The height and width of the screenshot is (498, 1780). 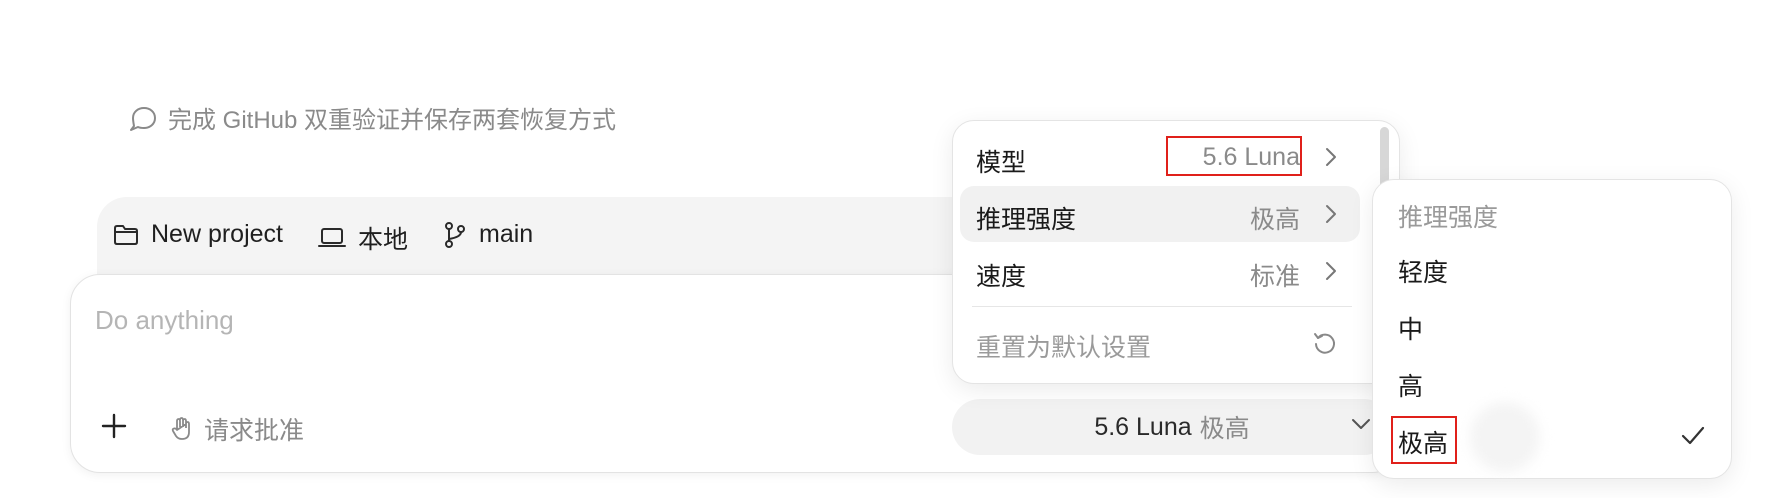 What do you see at coordinates (506, 234) in the screenshot?
I see `branch-label: main` at bounding box center [506, 234].